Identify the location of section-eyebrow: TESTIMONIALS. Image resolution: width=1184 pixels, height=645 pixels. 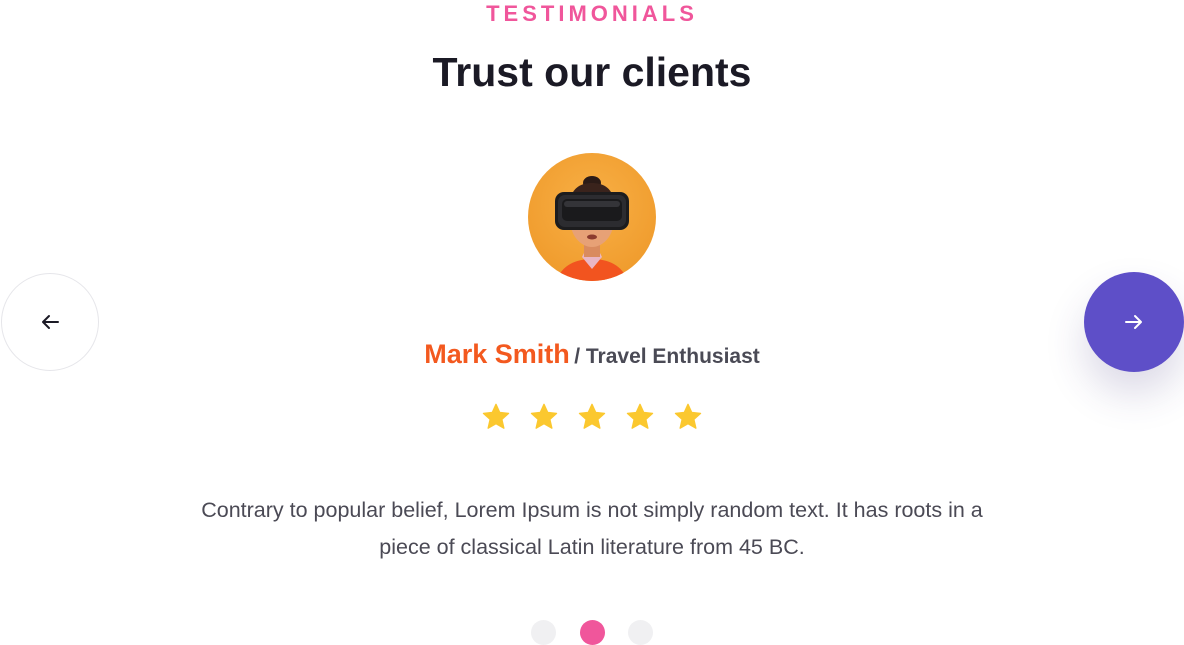
(592, 13).